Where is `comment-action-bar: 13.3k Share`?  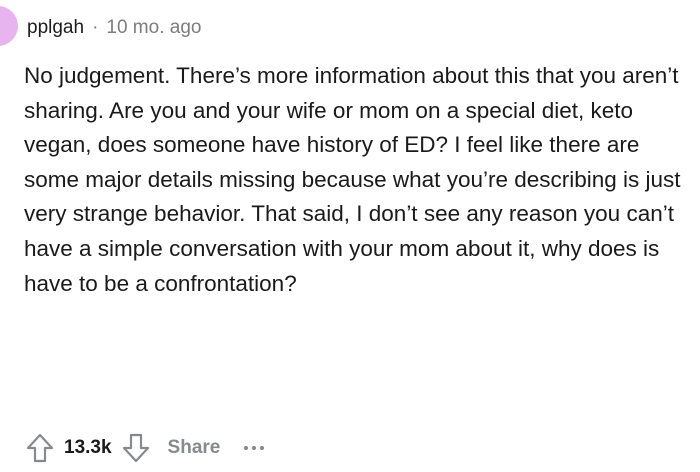
comment-action-bar: 13.3k Share is located at coordinates (143, 448).